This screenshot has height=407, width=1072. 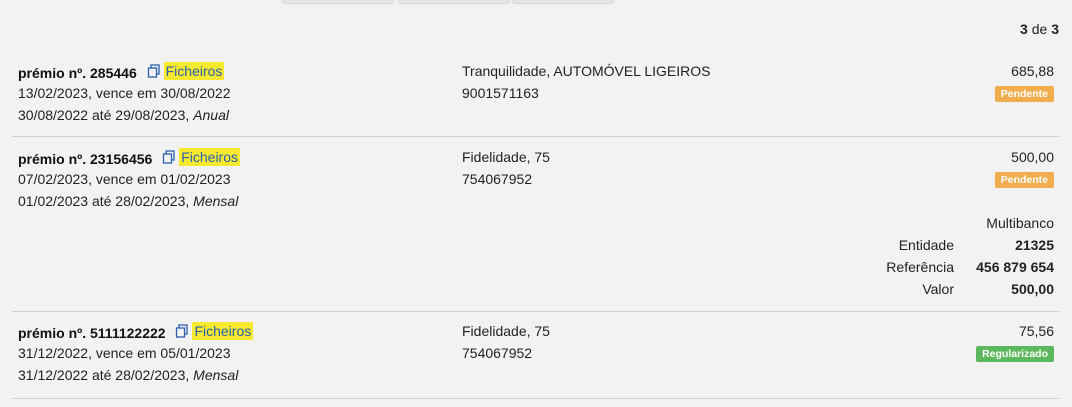 What do you see at coordinates (920, 267) in the screenshot?
I see `reference-label: Referência` at bounding box center [920, 267].